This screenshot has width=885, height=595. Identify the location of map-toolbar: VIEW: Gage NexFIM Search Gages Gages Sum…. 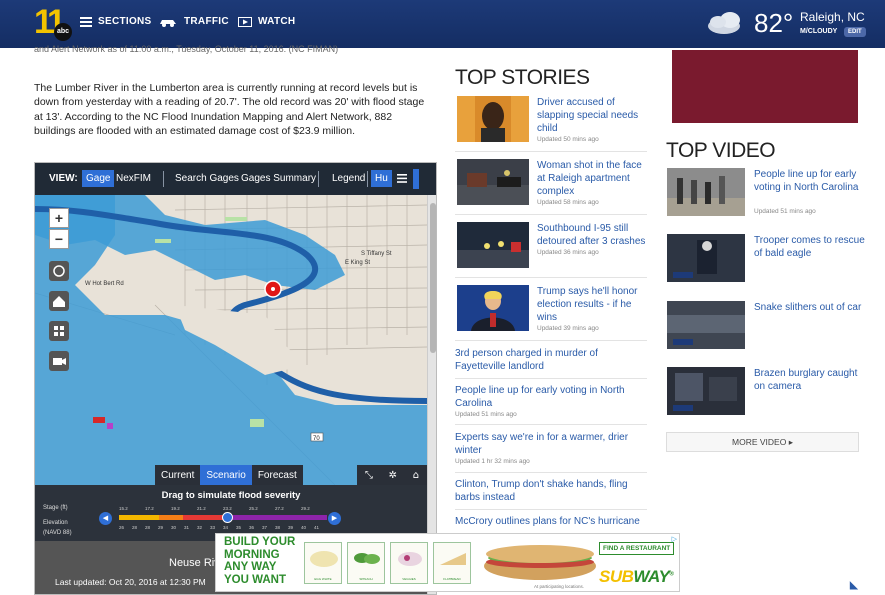
(235, 179).